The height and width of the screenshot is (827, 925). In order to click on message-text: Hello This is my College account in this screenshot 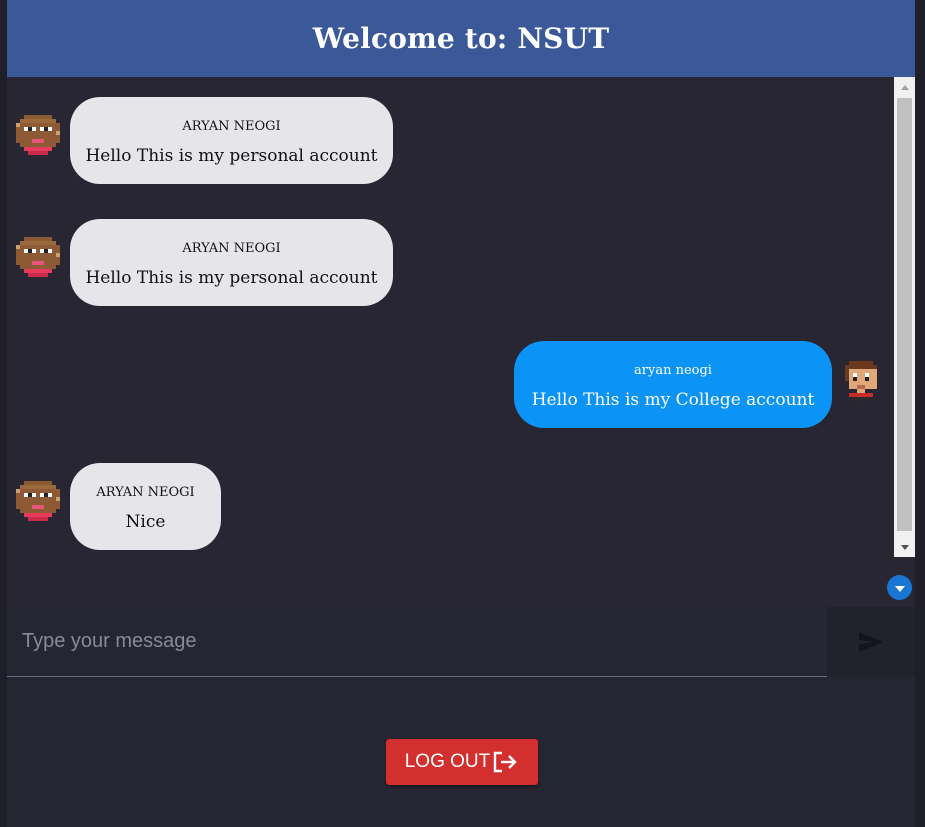, I will do `click(673, 400)`.